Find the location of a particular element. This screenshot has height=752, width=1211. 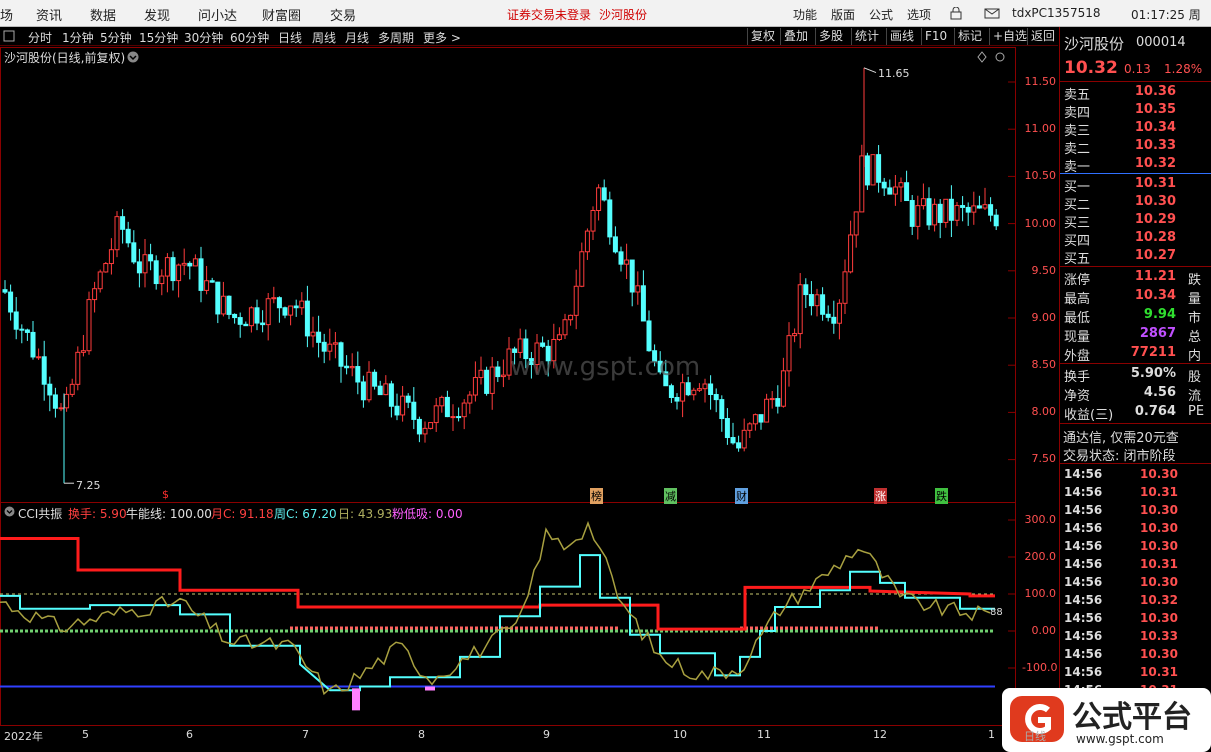

f10-button: F10 is located at coordinates (935, 36).